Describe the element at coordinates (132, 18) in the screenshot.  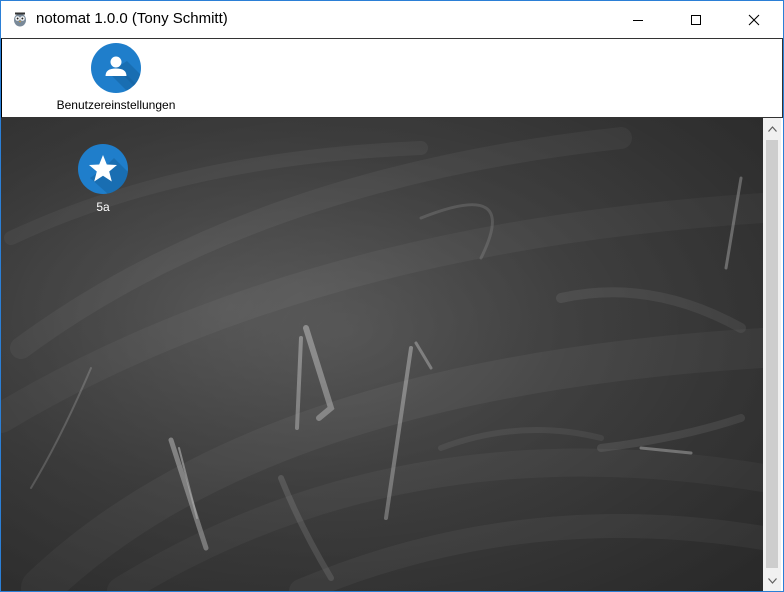
I see `window-title: notomat 1.0.0 (Tony Schmitt)` at that location.